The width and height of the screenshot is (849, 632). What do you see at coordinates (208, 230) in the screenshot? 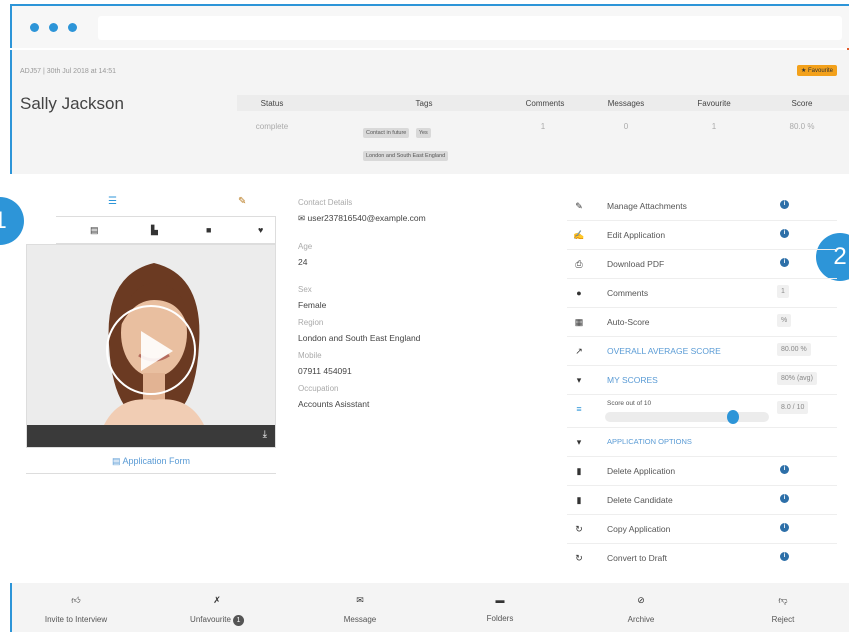
I see `video-camera-icon: ■` at bounding box center [208, 230].